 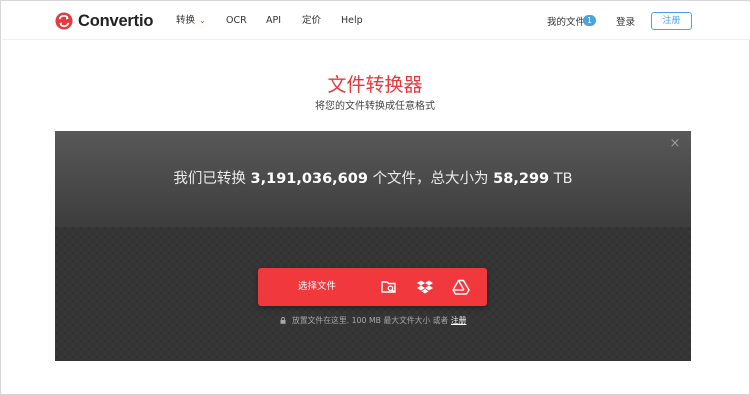 I want to click on lock-icon, so click(x=283, y=320).